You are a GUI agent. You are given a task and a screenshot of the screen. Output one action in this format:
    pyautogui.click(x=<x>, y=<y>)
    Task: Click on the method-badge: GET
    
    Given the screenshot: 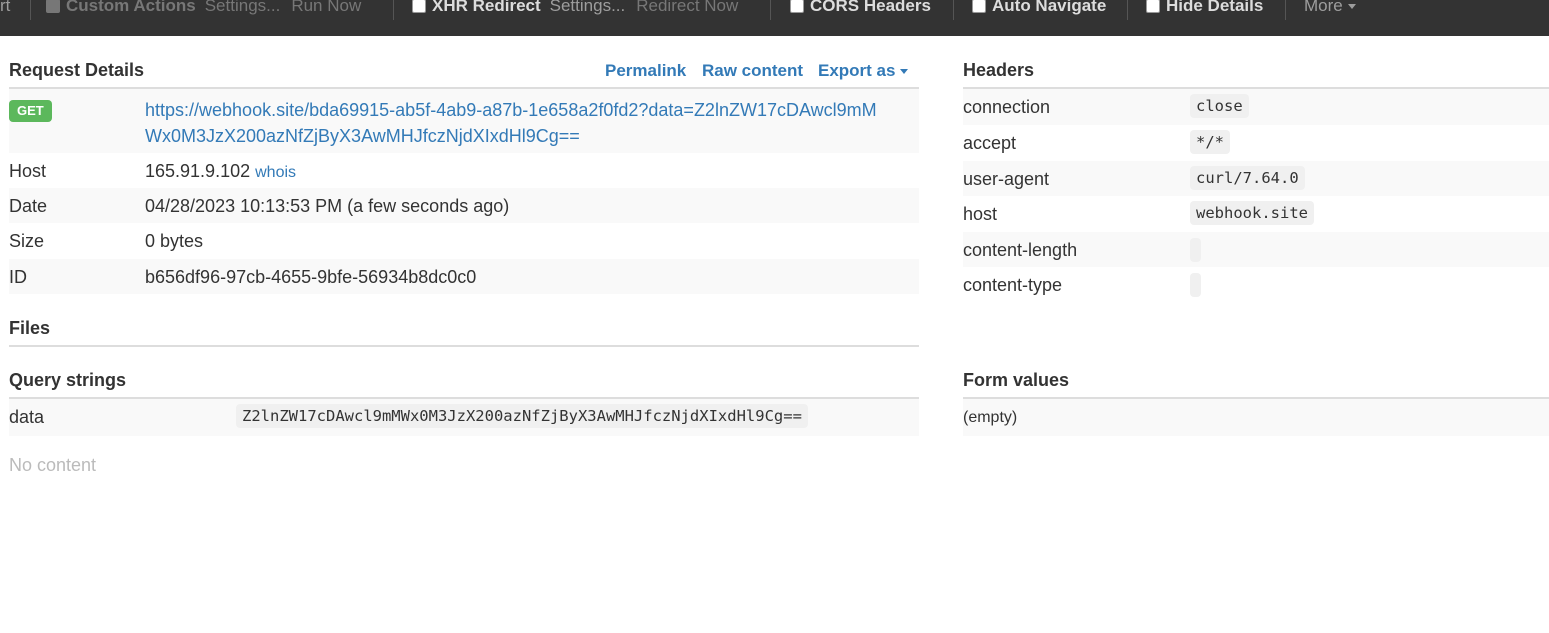 What is the action you would take?
    pyautogui.click(x=30, y=111)
    